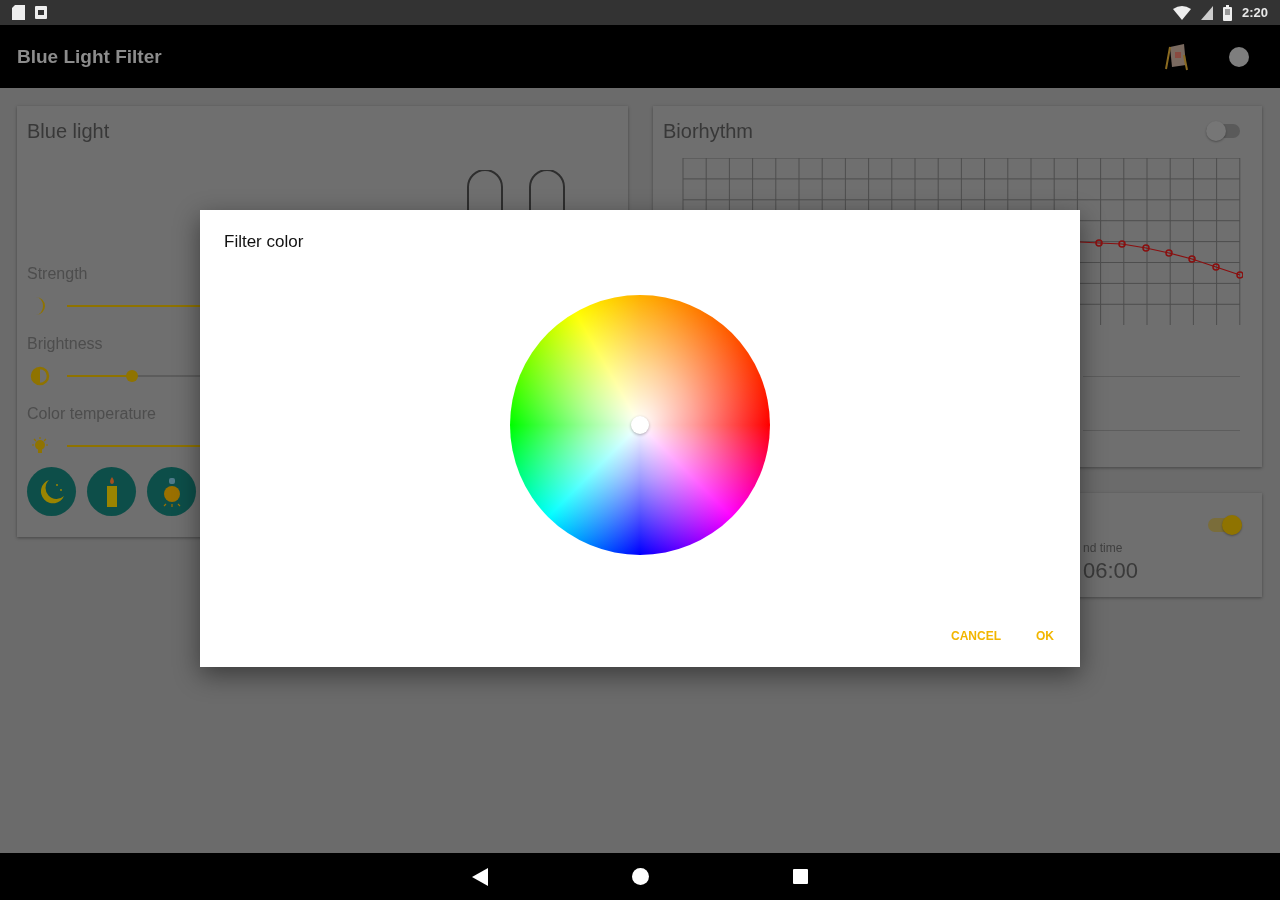  Describe the element at coordinates (1239, 56) in the screenshot. I see `circle-icon` at that location.